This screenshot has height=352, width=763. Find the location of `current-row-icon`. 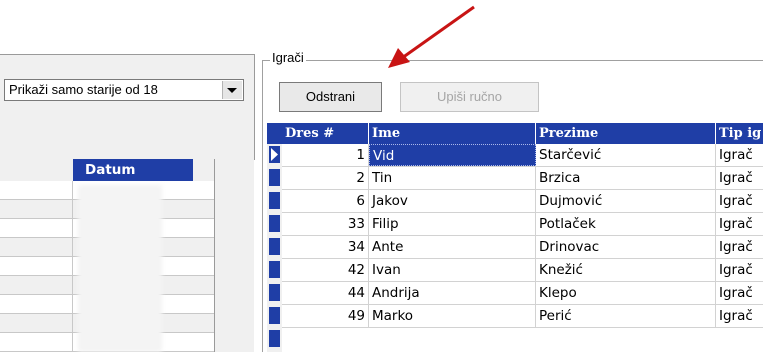

current-row-icon is located at coordinates (274, 154).